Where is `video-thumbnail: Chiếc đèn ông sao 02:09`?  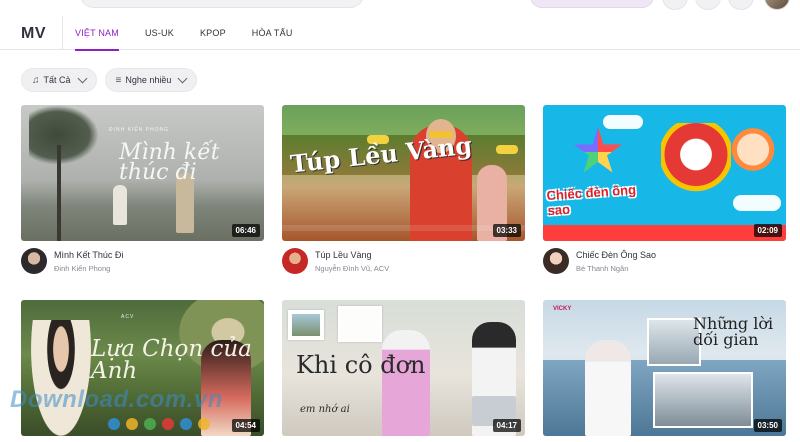 video-thumbnail: Chiếc đèn ông sao 02:09 is located at coordinates (664, 173).